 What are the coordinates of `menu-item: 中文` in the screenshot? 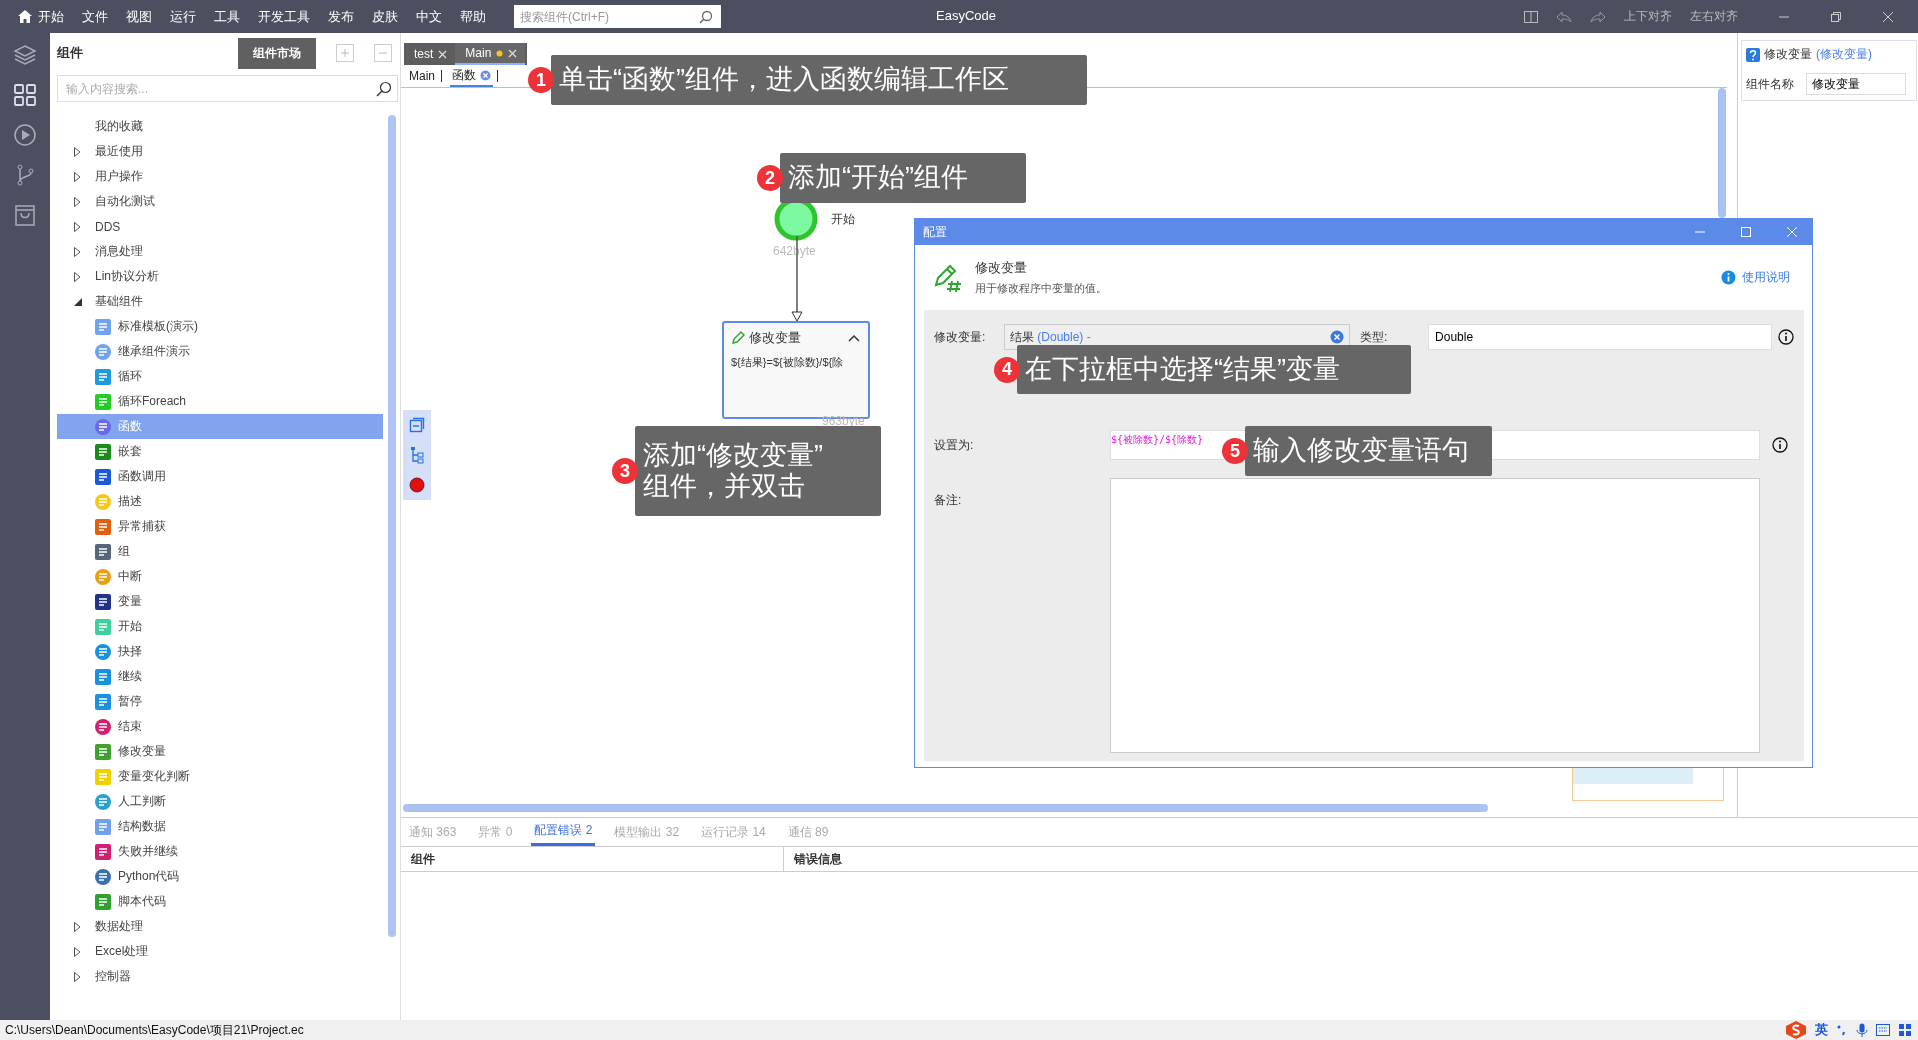 It's located at (429, 16).